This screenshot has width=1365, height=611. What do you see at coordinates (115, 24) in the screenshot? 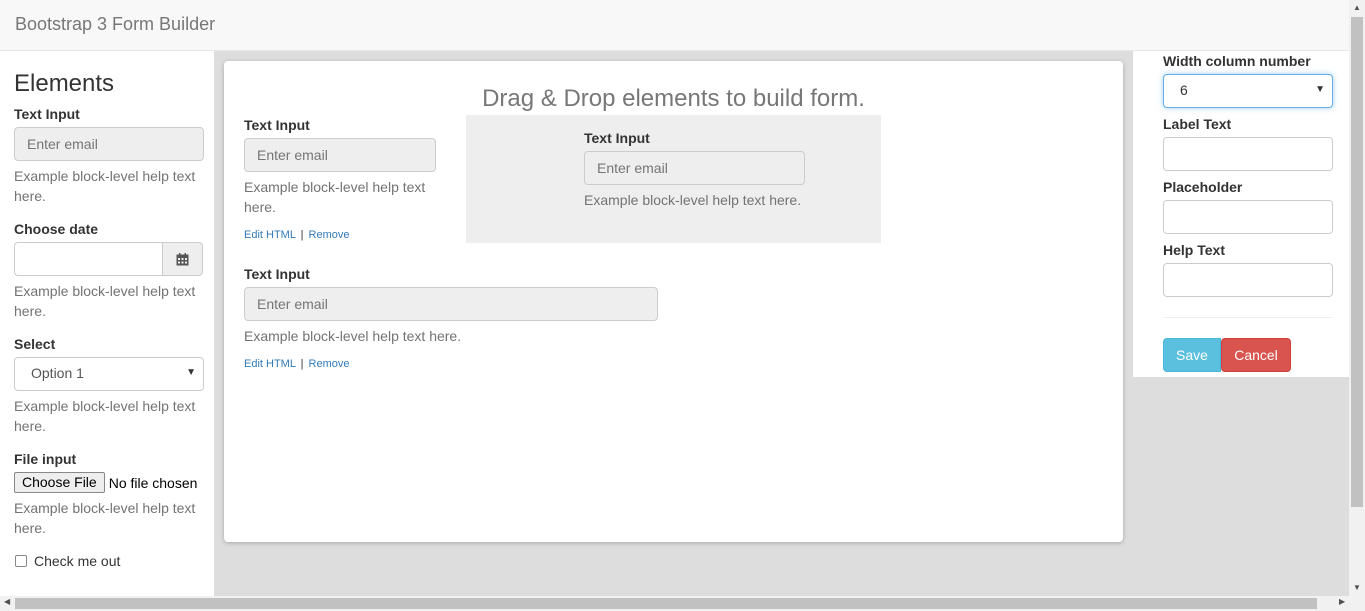
I see `app-title: Bootstrap 3 Form Builder` at bounding box center [115, 24].